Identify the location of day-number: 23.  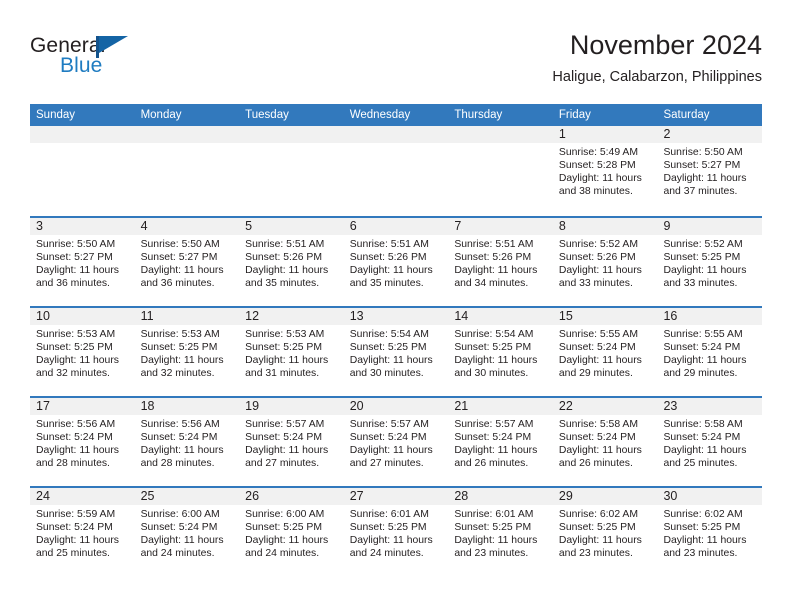
(710, 406).